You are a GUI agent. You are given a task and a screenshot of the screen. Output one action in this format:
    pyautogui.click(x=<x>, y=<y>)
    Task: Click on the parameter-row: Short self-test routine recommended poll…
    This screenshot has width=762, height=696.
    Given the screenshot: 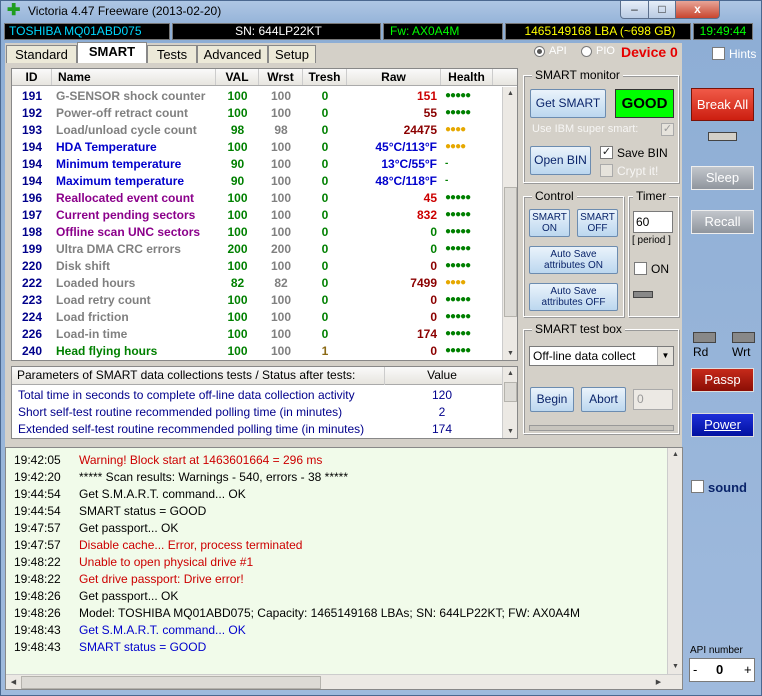 What is the action you would take?
    pyautogui.click(x=258, y=412)
    